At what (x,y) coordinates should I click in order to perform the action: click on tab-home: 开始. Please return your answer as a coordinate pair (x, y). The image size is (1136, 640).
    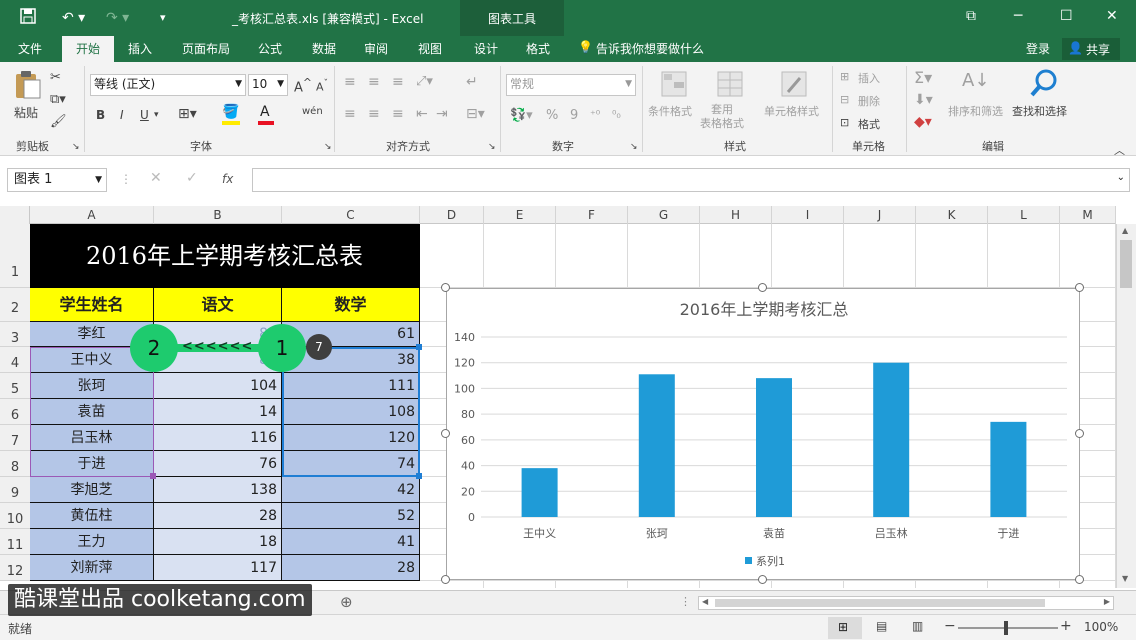
    Looking at the image, I should click on (88, 49).